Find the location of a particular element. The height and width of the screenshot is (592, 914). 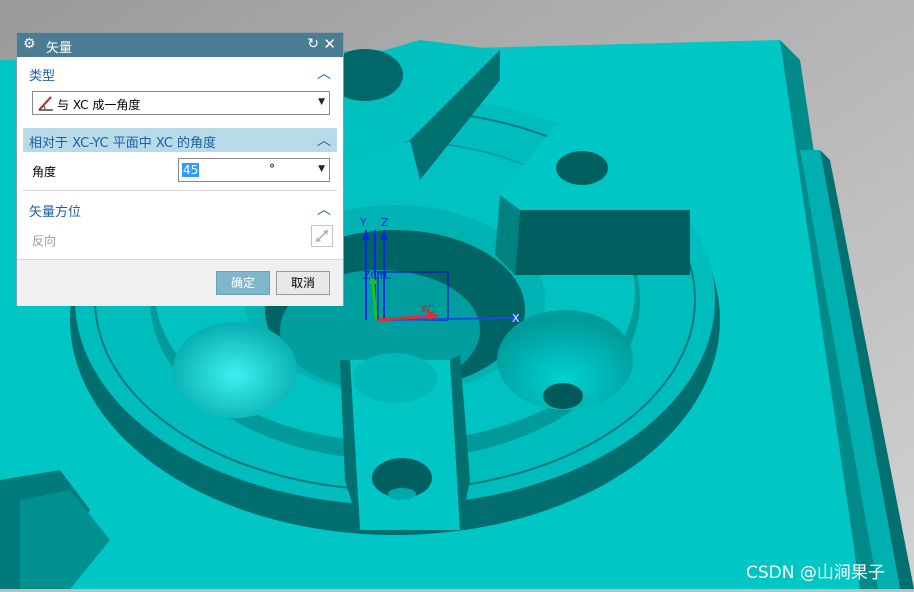

triad-x-label: X is located at coordinates (516, 318).